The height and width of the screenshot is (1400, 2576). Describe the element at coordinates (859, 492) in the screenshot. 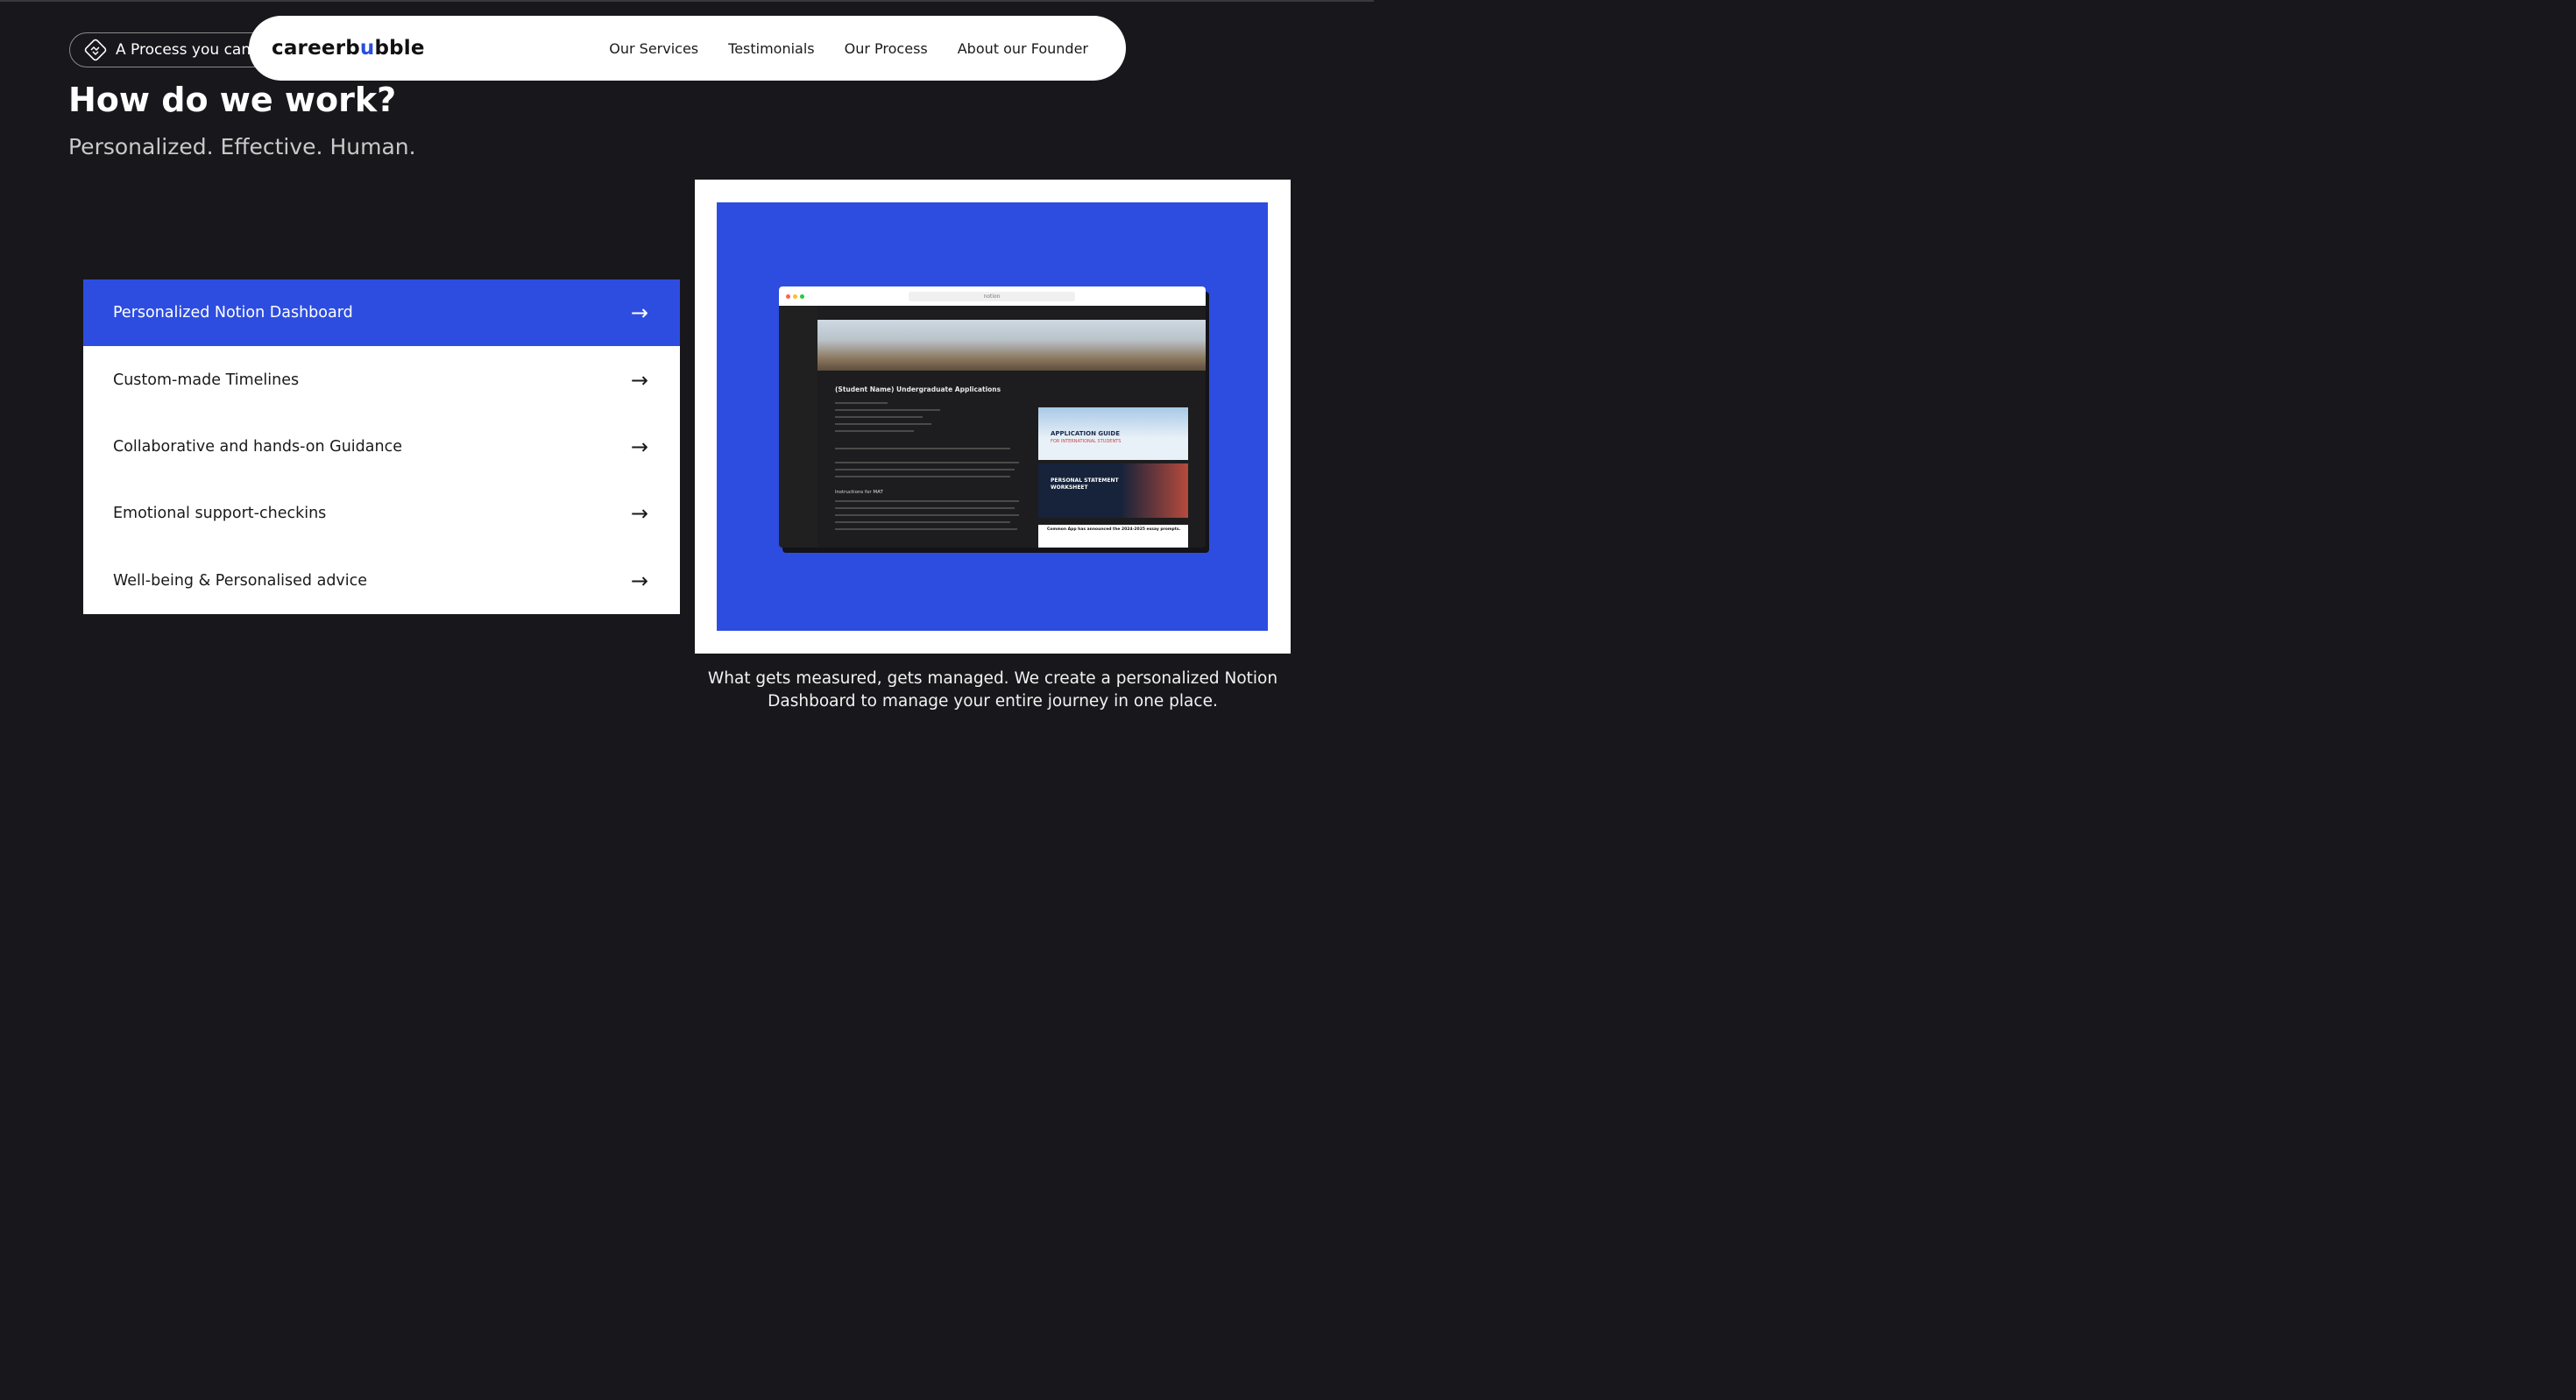

I see `notion-section-heading: Instructions for MAT` at that location.